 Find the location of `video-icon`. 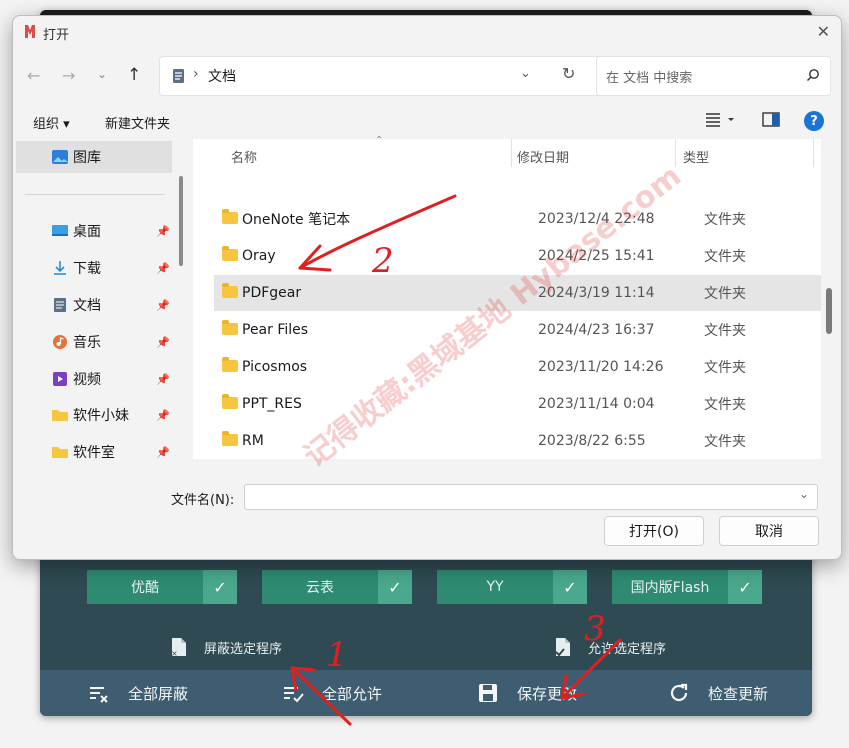

video-icon is located at coordinates (60, 379).